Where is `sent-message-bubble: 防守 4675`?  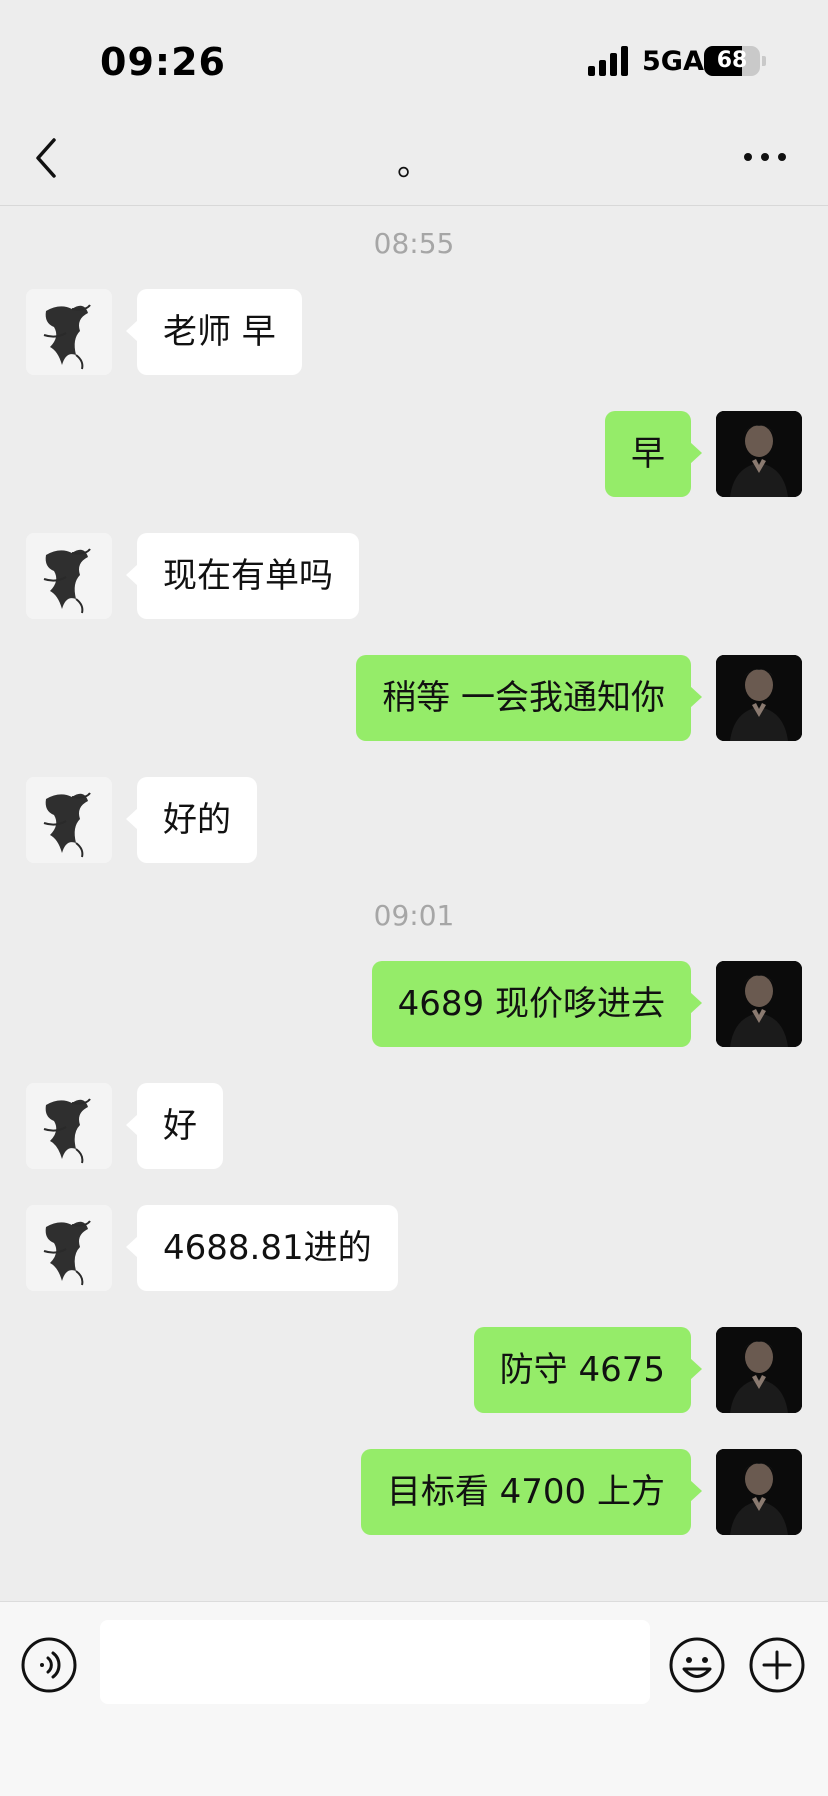 sent-message-bubble: 防守 4675 is located at coordinates (588, 1370).